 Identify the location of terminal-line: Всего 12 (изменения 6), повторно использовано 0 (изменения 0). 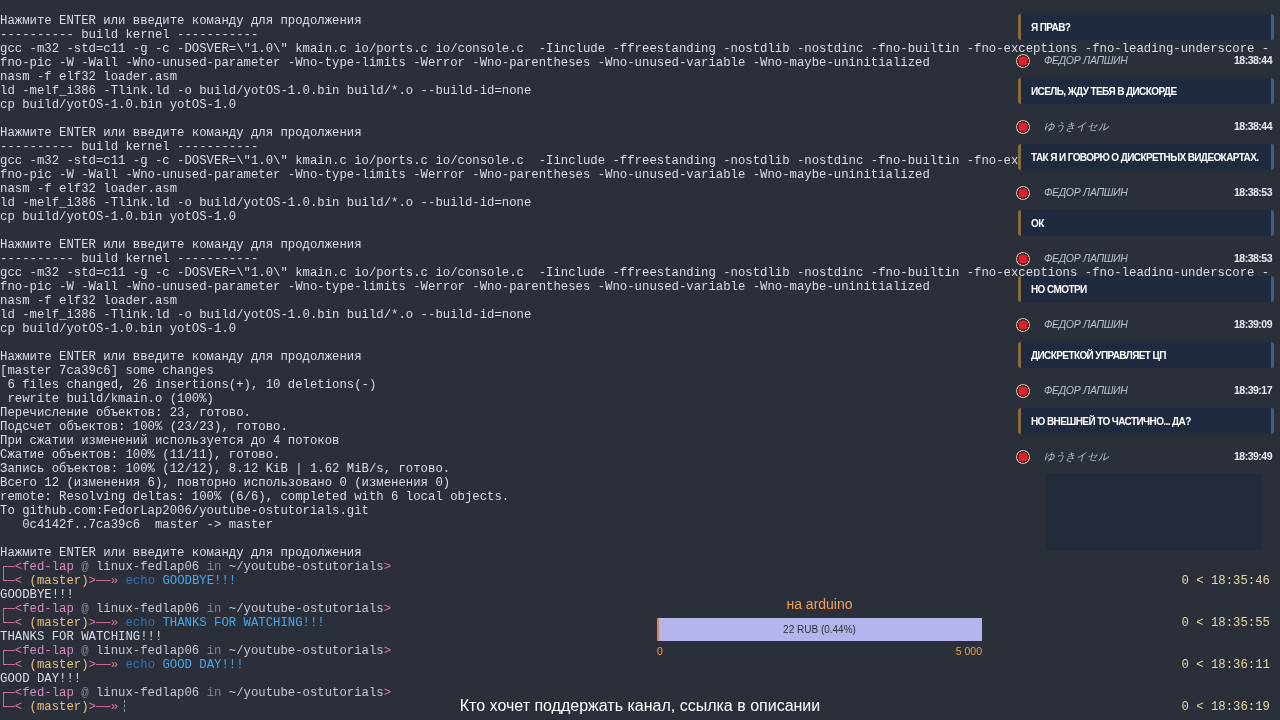
(225, 483).